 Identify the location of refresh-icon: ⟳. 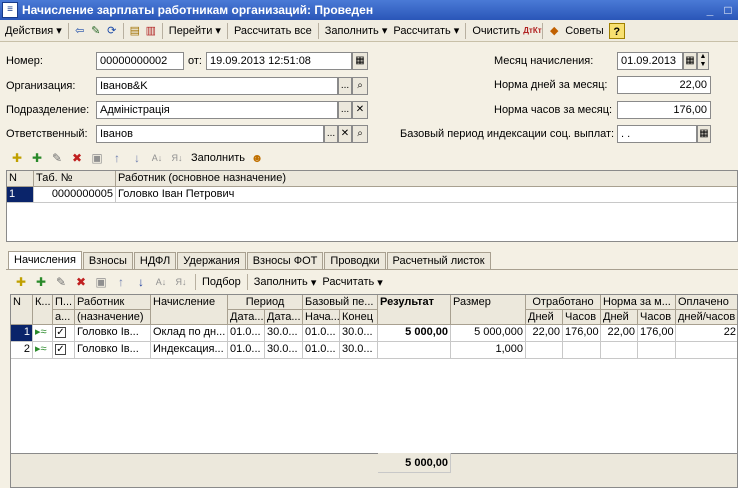
(112, 31).